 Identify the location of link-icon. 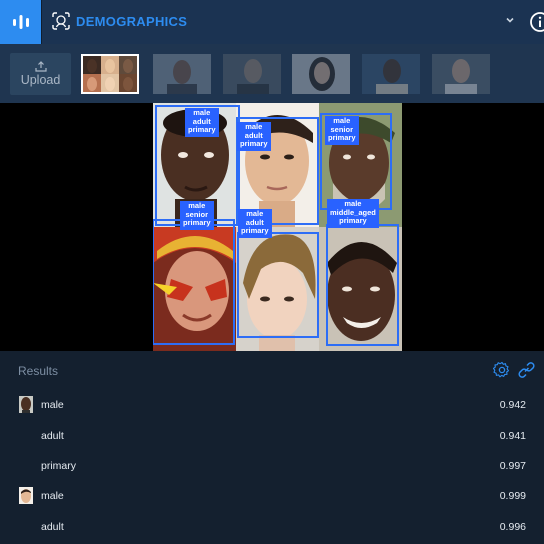
(526, 370).